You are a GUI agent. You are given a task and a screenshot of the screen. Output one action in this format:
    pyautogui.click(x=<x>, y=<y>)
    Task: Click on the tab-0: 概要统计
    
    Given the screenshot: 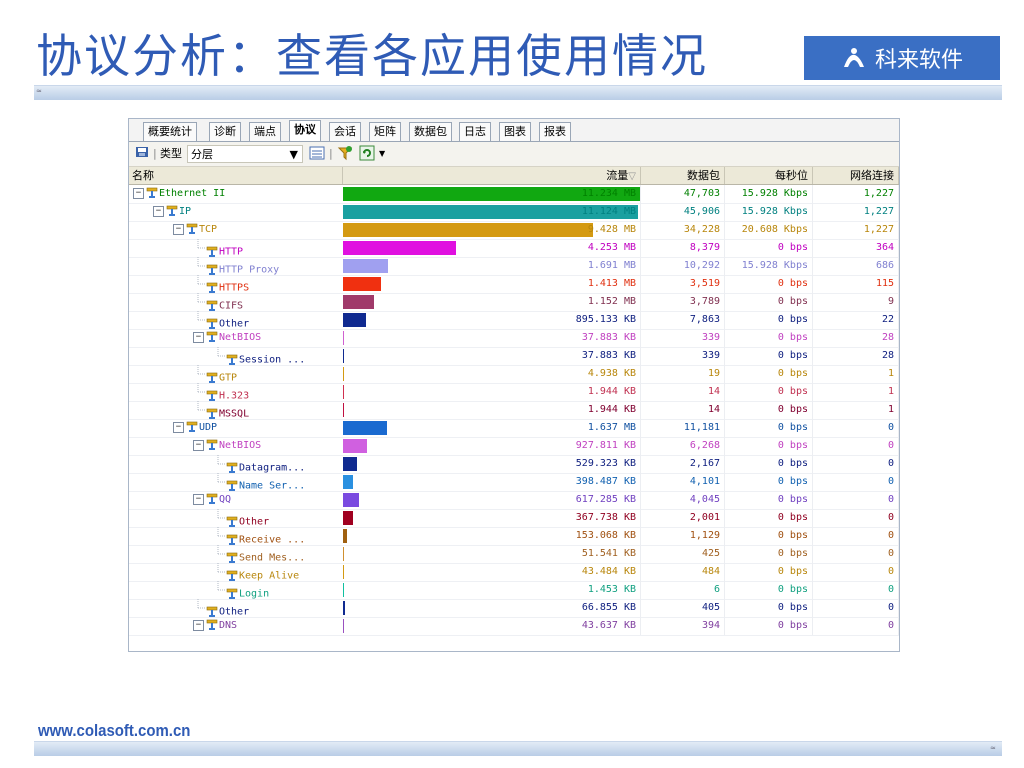 What is the action you would take?
    pyautogui.click(x=170, y=131)
    